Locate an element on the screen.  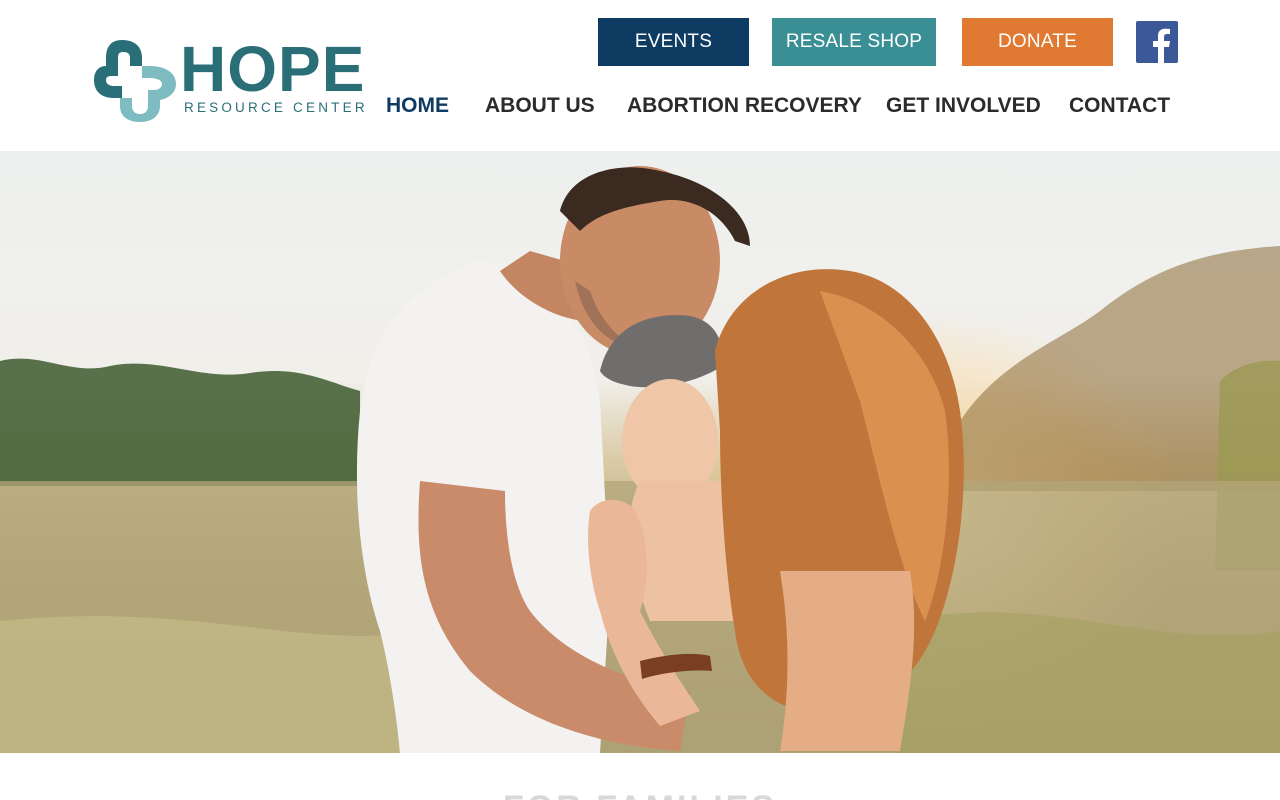
nav-item-home: HOME is located at coordinates (417, 106).